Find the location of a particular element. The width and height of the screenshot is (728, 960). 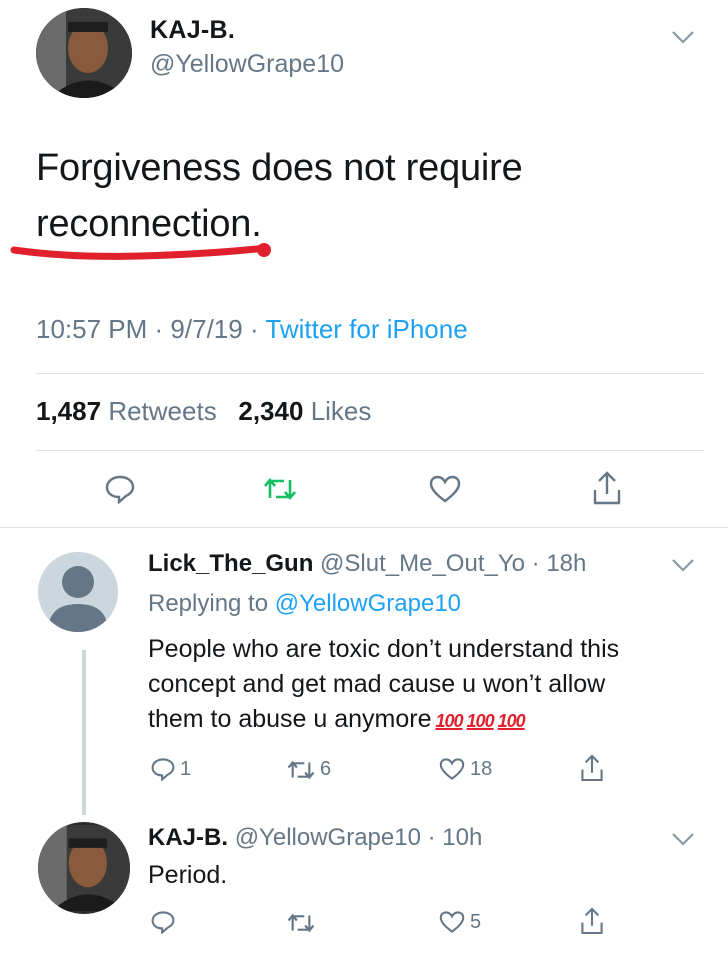

replying-to-handle: @YellowGrape10 is located at coordinates (368, 603).